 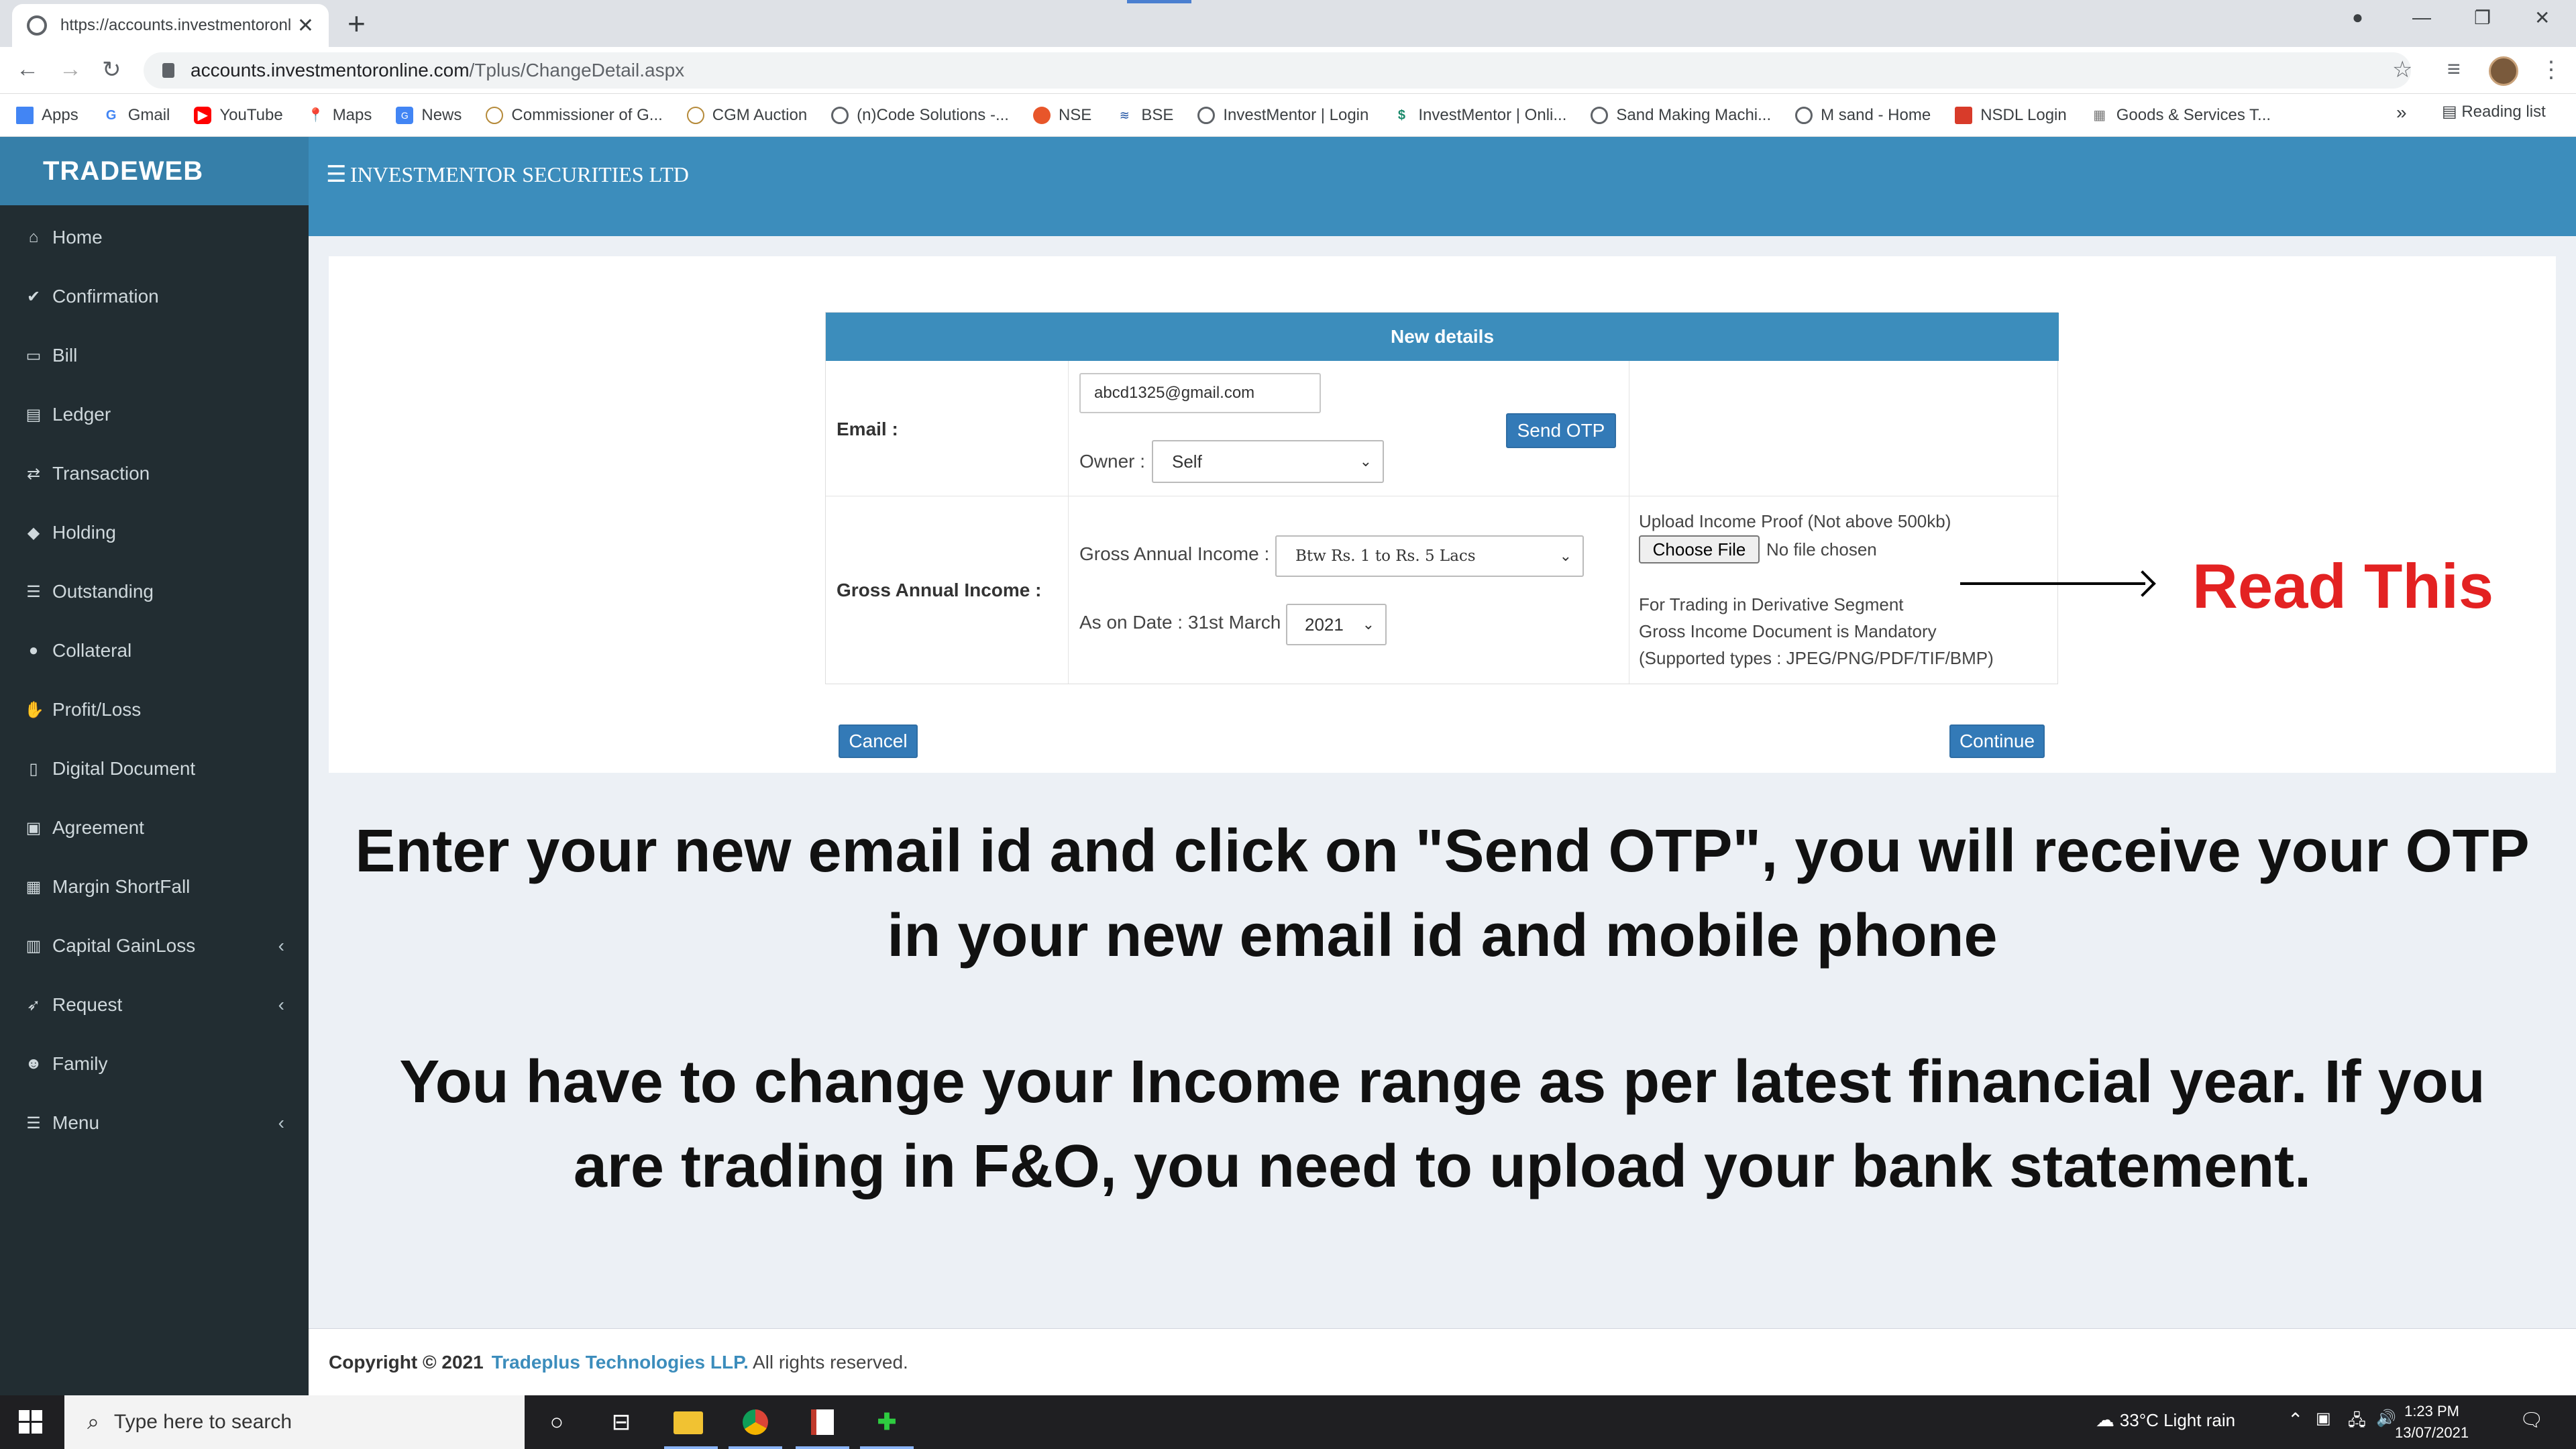 What do you see at coordinates (1699, 549) in the screenshot?
I see `choose-file-button: Choose File` at bounding box center [1699, 549].